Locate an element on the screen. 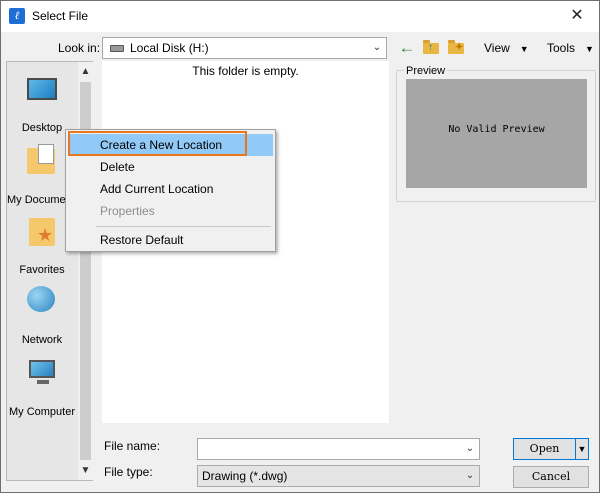  preview-area: No Valid Preview is located at coordinates (496, 133).